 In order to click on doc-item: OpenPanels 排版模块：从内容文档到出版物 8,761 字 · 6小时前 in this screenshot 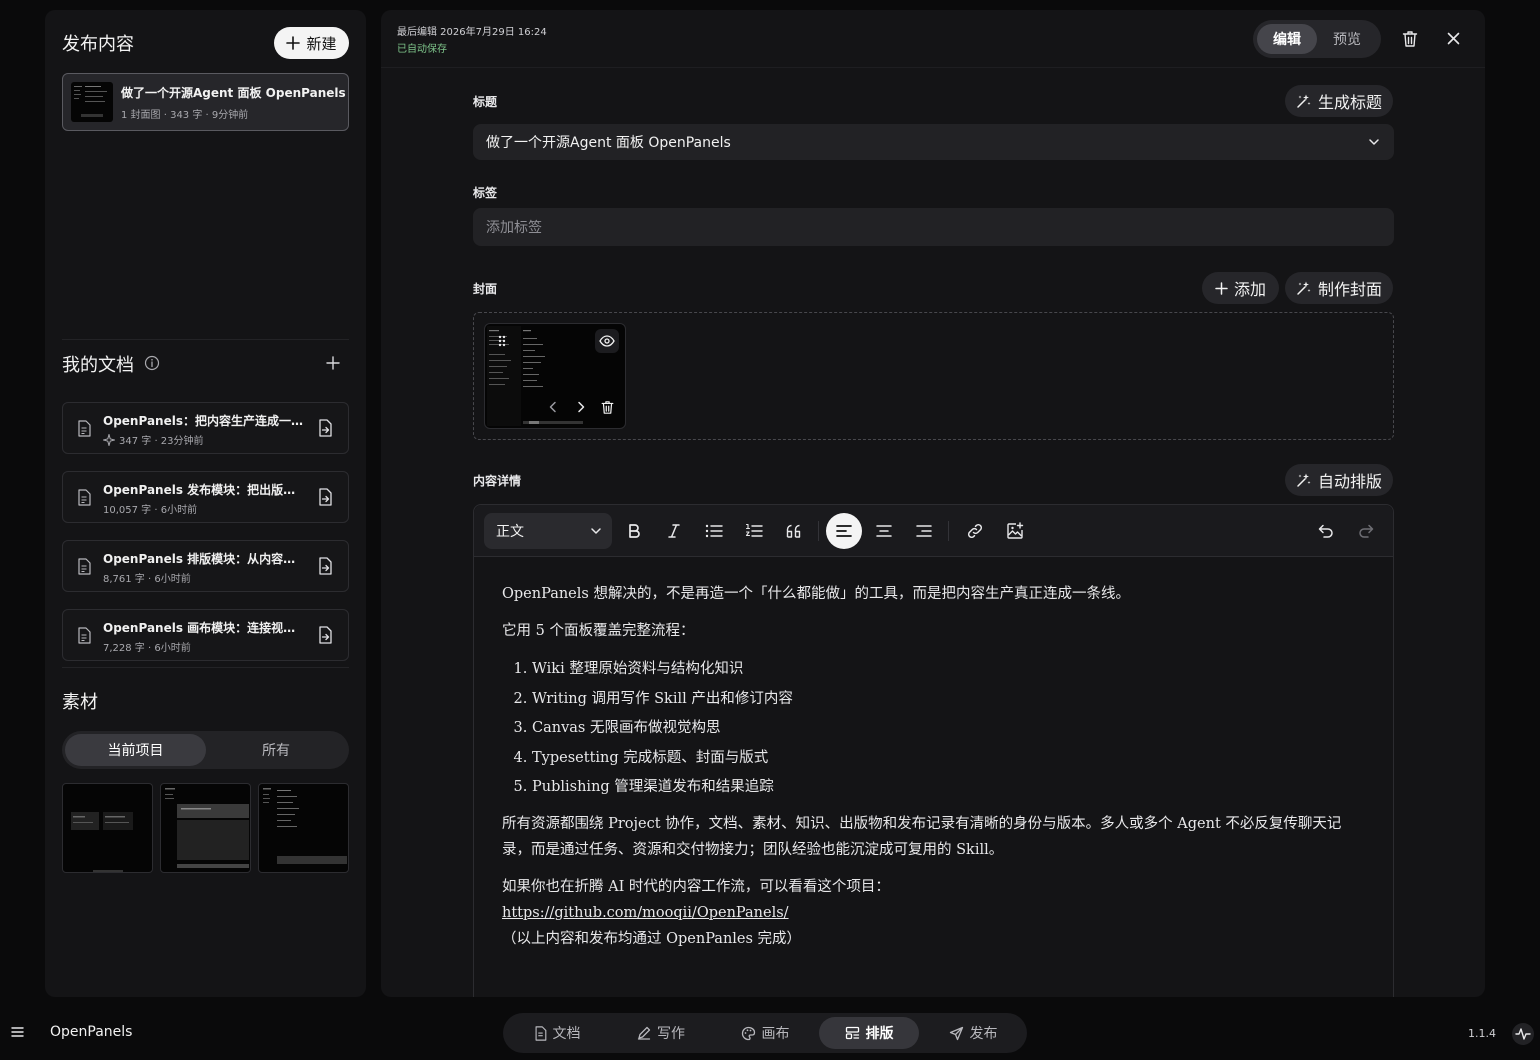, I will do `click(205, 566)`.